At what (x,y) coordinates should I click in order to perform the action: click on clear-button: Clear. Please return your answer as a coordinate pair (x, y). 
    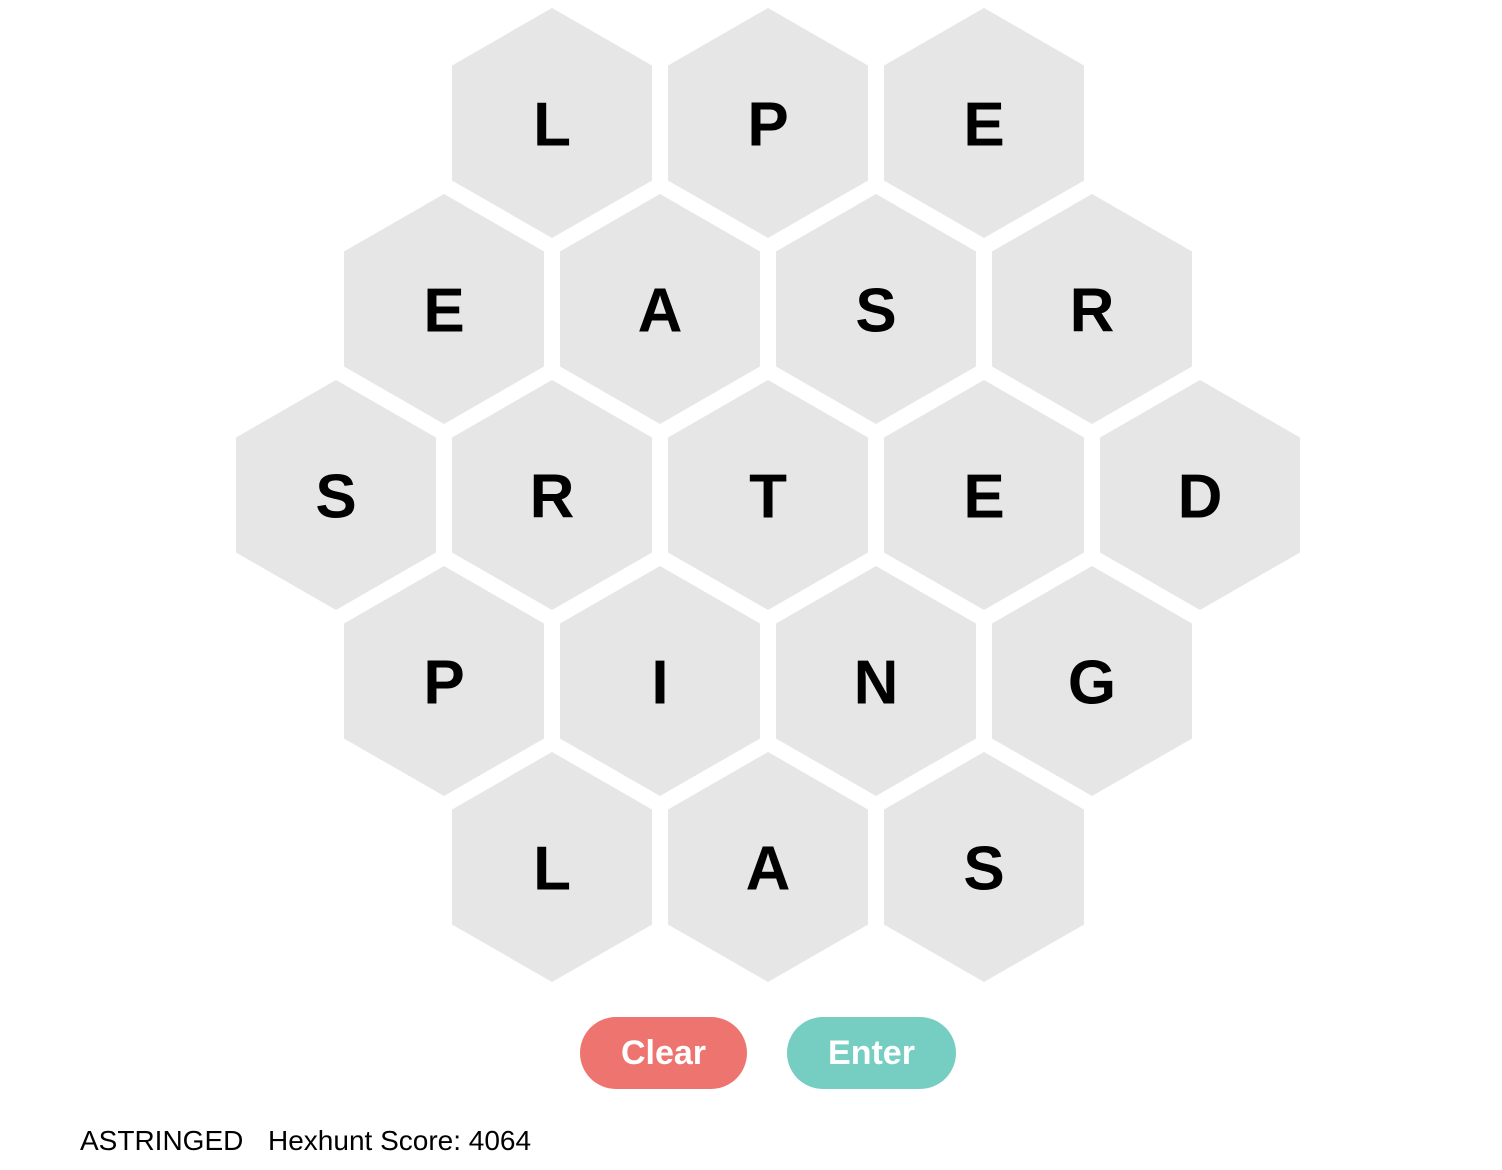
    Looking at the image, I should click on (663, 1053).